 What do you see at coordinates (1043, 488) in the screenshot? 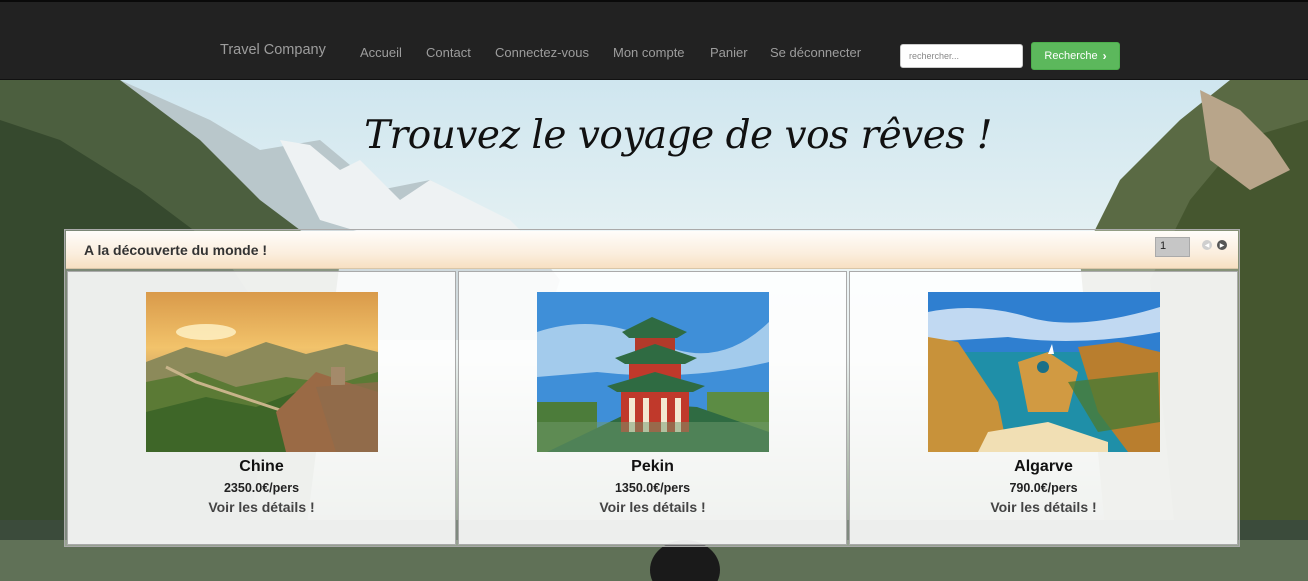
I see `destination-price: 790.0€/pers` at bounding box center [1043, 488].